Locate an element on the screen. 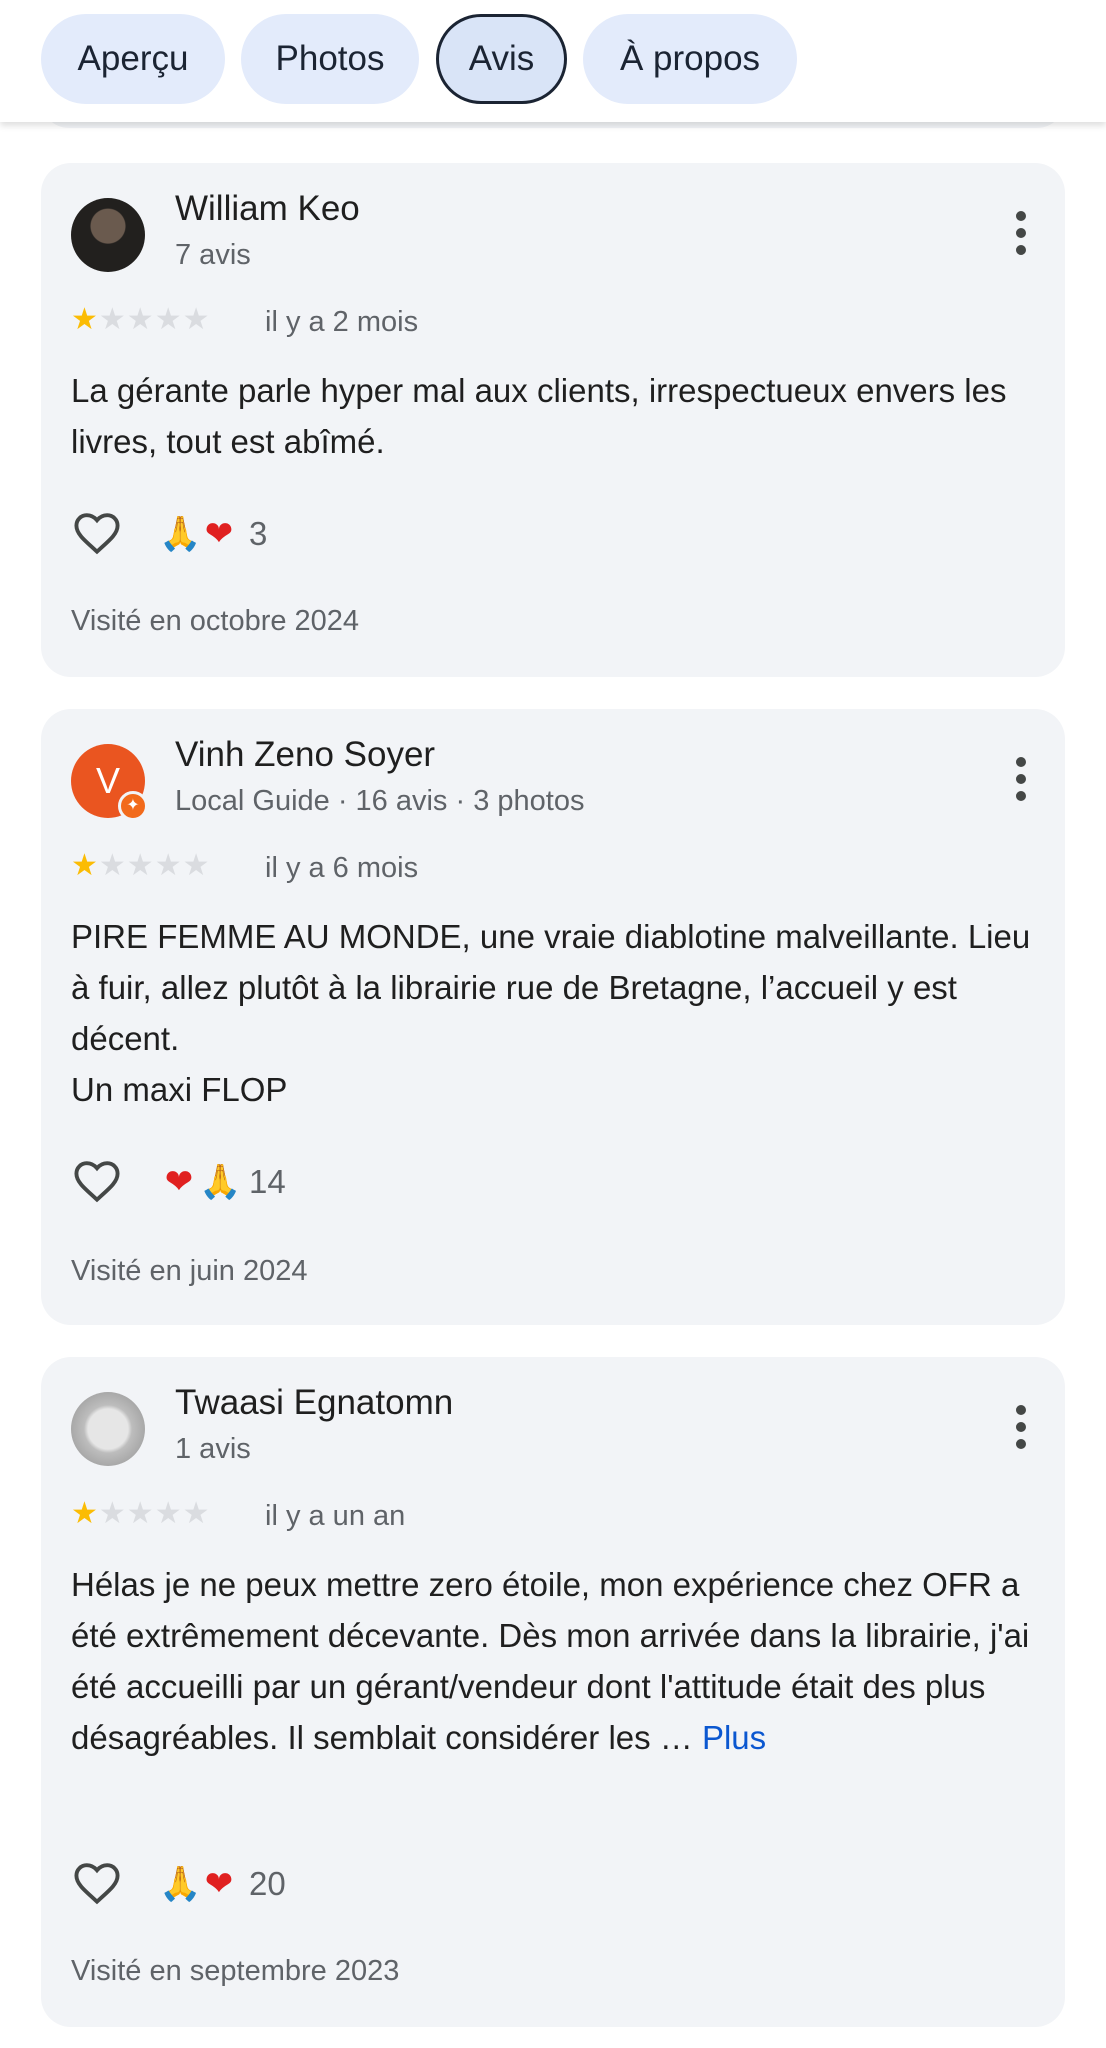  reactions: 🙏 ❤ 3 is located at coordinates (213, 533).